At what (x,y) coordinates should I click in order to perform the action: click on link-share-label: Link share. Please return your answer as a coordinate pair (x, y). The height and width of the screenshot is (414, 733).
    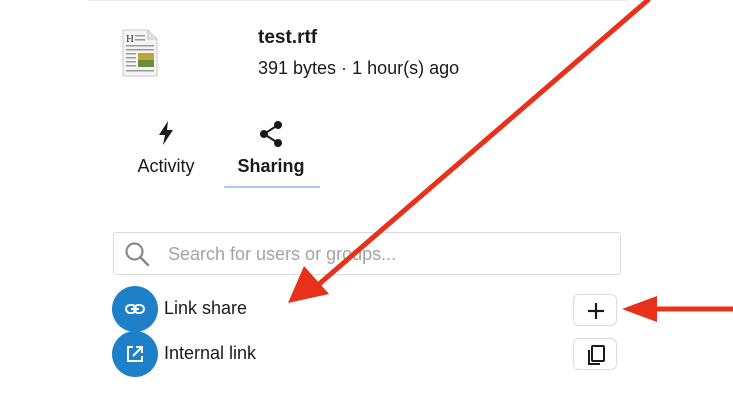
    Looking at the image, I should click on (206, 308).